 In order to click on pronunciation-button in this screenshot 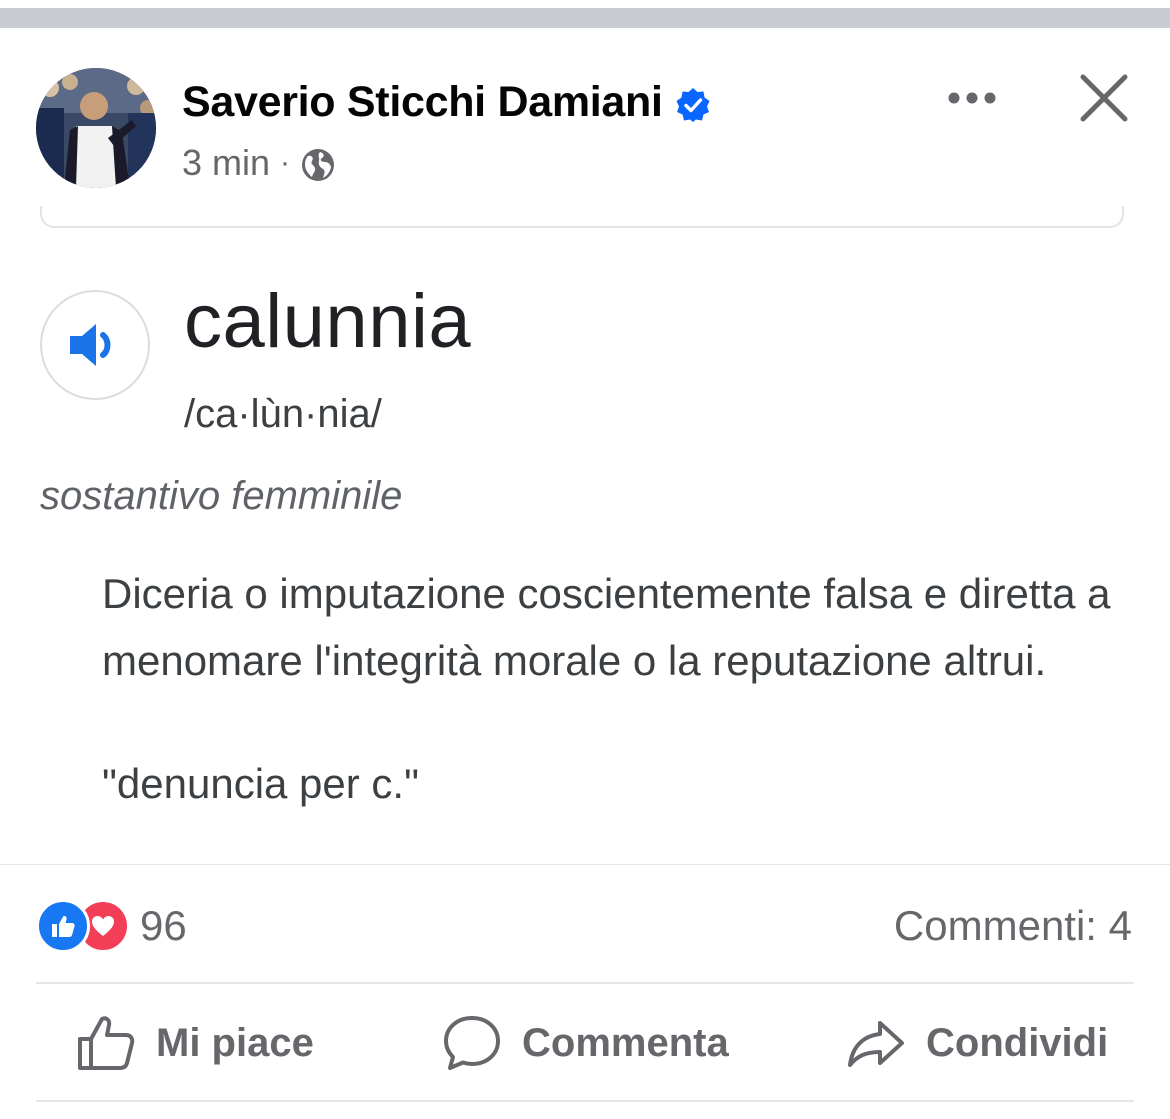, I will do `click(95, 345)`.